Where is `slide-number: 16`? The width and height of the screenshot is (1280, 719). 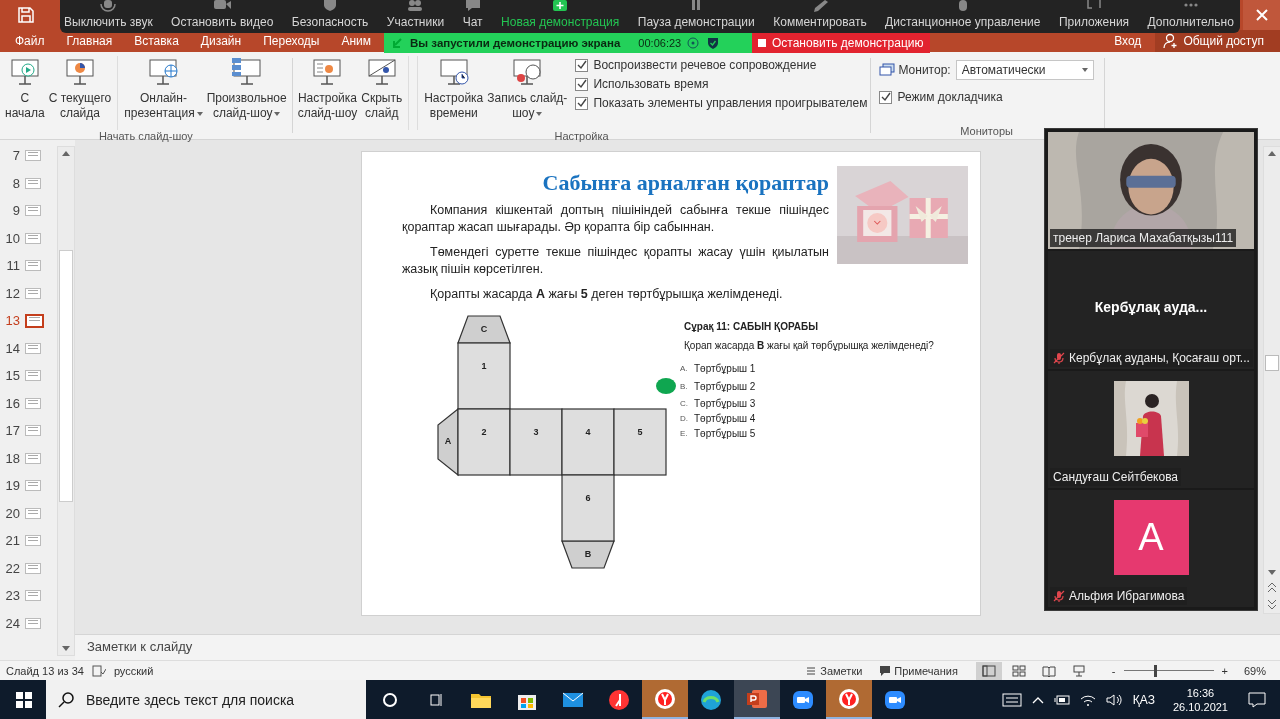 slide-number: 16 is located at coordinates (12, 403).